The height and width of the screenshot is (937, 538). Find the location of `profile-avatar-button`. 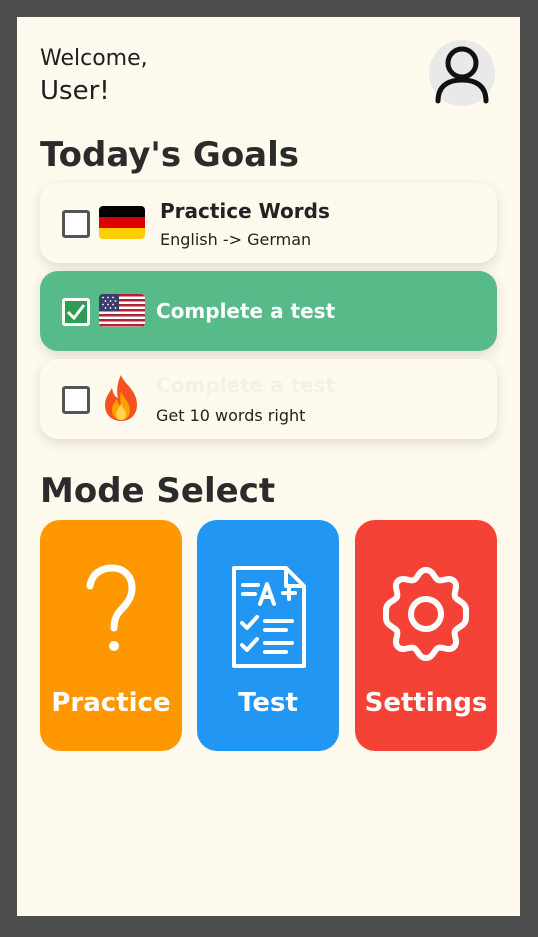

profile-avatar-button is located at coordinates (462, 73).